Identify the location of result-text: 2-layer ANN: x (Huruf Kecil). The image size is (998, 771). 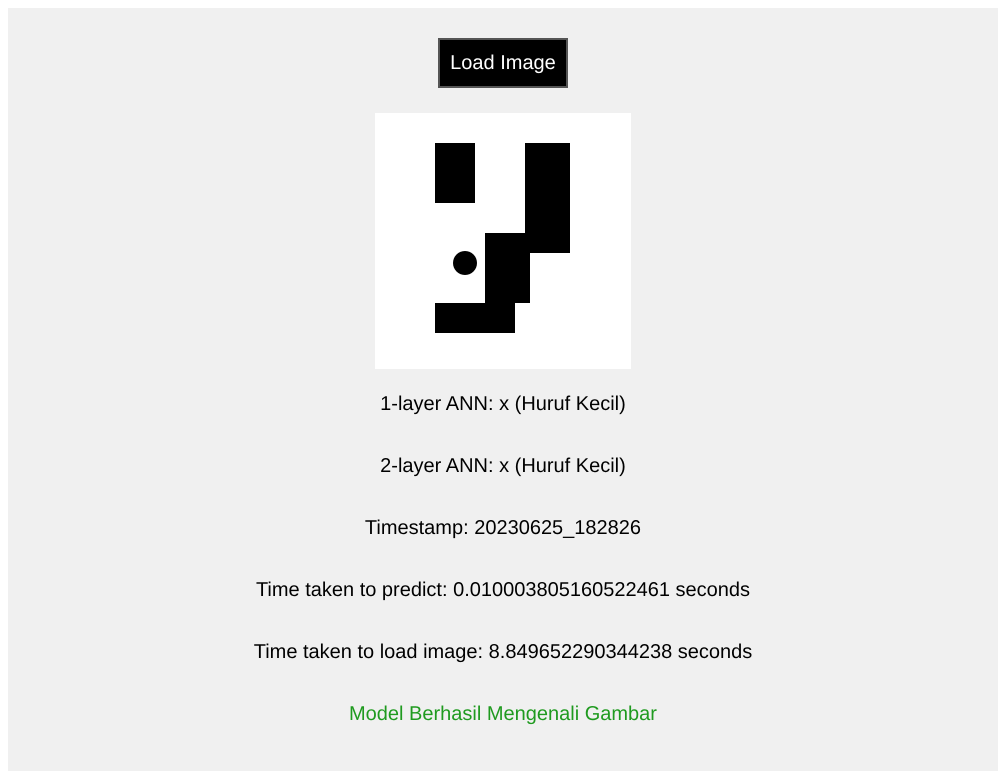
(503, 466).